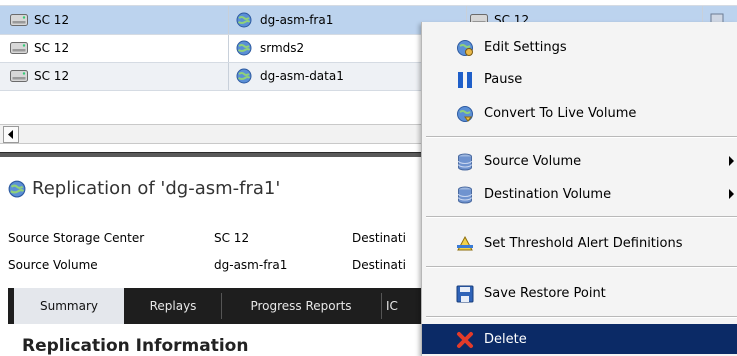 The image size is (737, 356). I want to click on menu-item-convert-live-volume: Convert To Live Volume, so click(579, 113).